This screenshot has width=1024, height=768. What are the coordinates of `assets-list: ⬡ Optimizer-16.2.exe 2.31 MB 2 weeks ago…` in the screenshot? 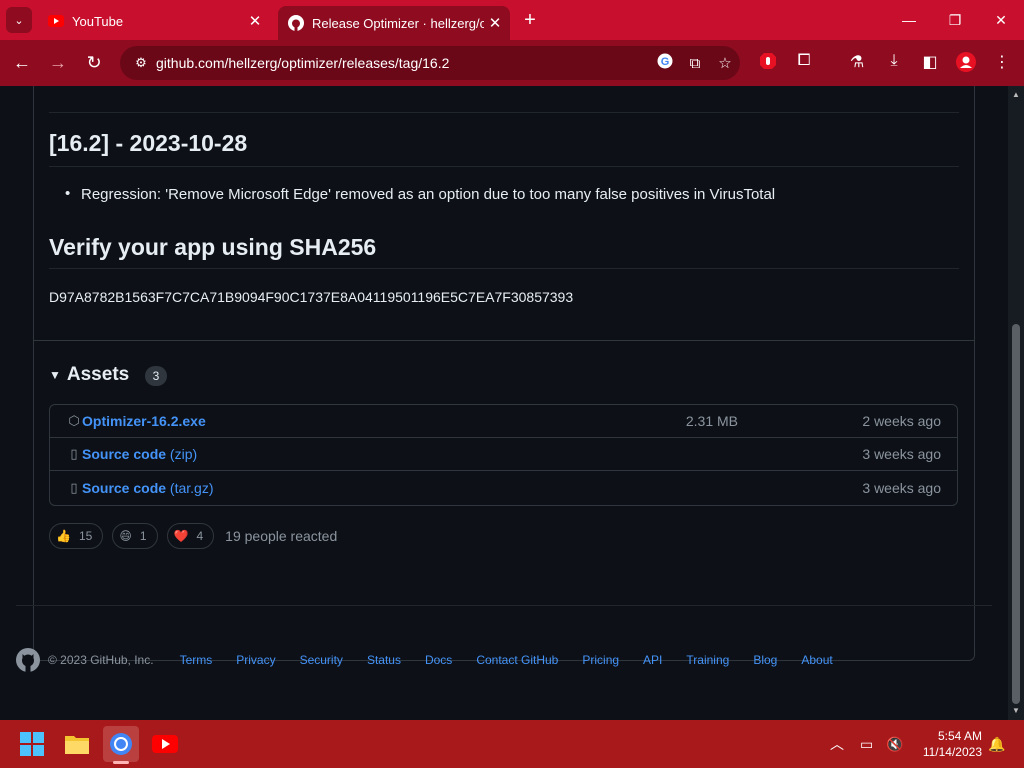 It's located at (503, 455).